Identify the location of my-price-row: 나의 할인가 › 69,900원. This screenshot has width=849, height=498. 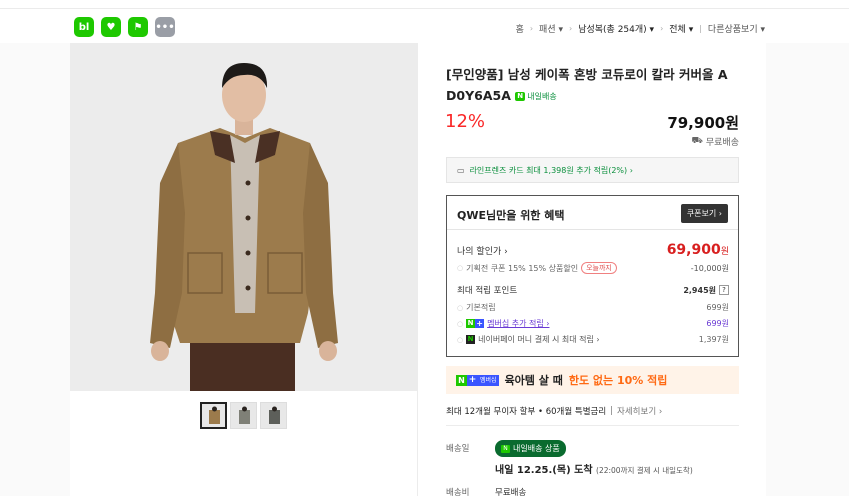
(593, 250).